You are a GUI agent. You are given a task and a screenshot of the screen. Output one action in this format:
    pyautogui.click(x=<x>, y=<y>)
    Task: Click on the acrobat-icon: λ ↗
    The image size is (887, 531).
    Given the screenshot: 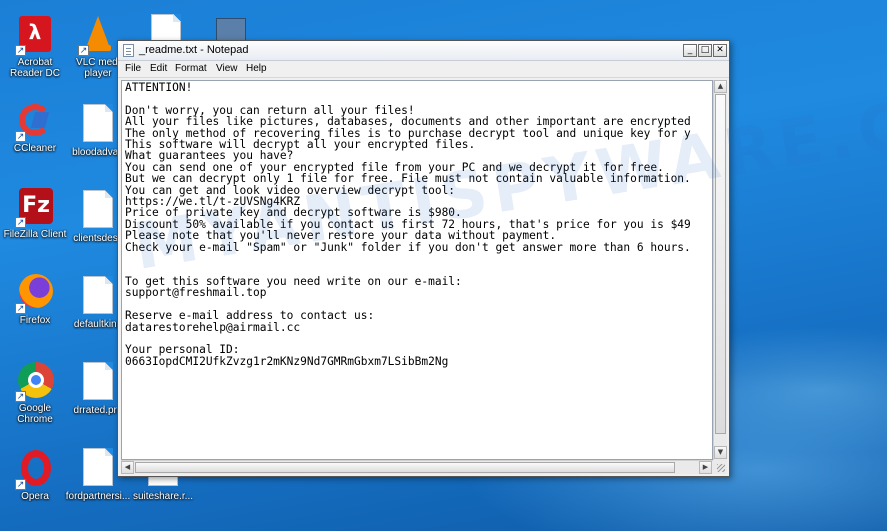 What is the action you would take?
    pyautogui.click(x=35, y=35)
    